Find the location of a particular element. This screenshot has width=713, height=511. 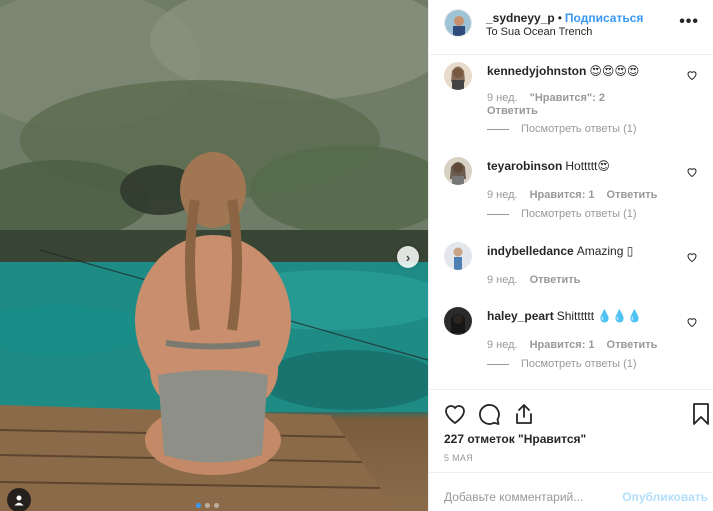

user-tag-icon is located at coordinates (19, 500).